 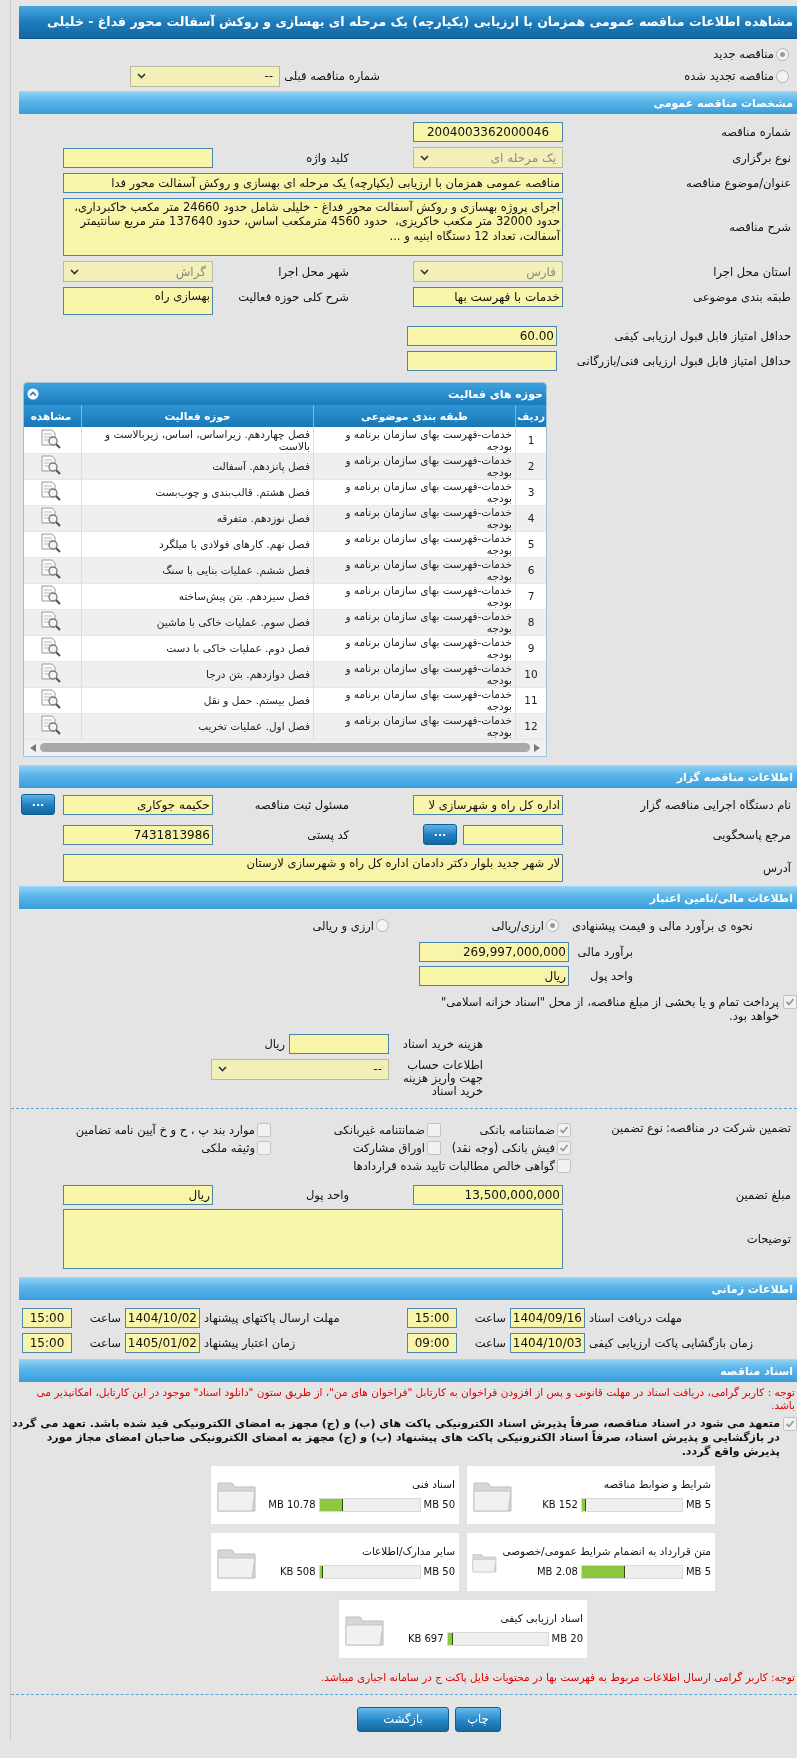 What do you see at coordinates (541, 1617) in the screenshot?
I see `file-name: اسناد ارزیابی کیفی` at bounding box center [541, 1617].